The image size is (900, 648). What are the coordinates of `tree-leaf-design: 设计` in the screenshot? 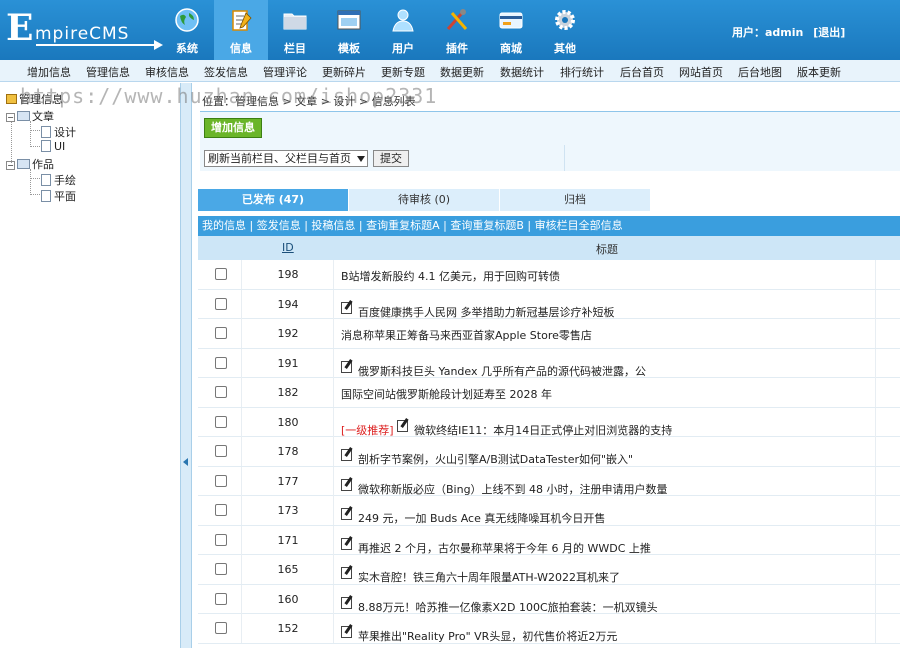 It's located at (58, 132).